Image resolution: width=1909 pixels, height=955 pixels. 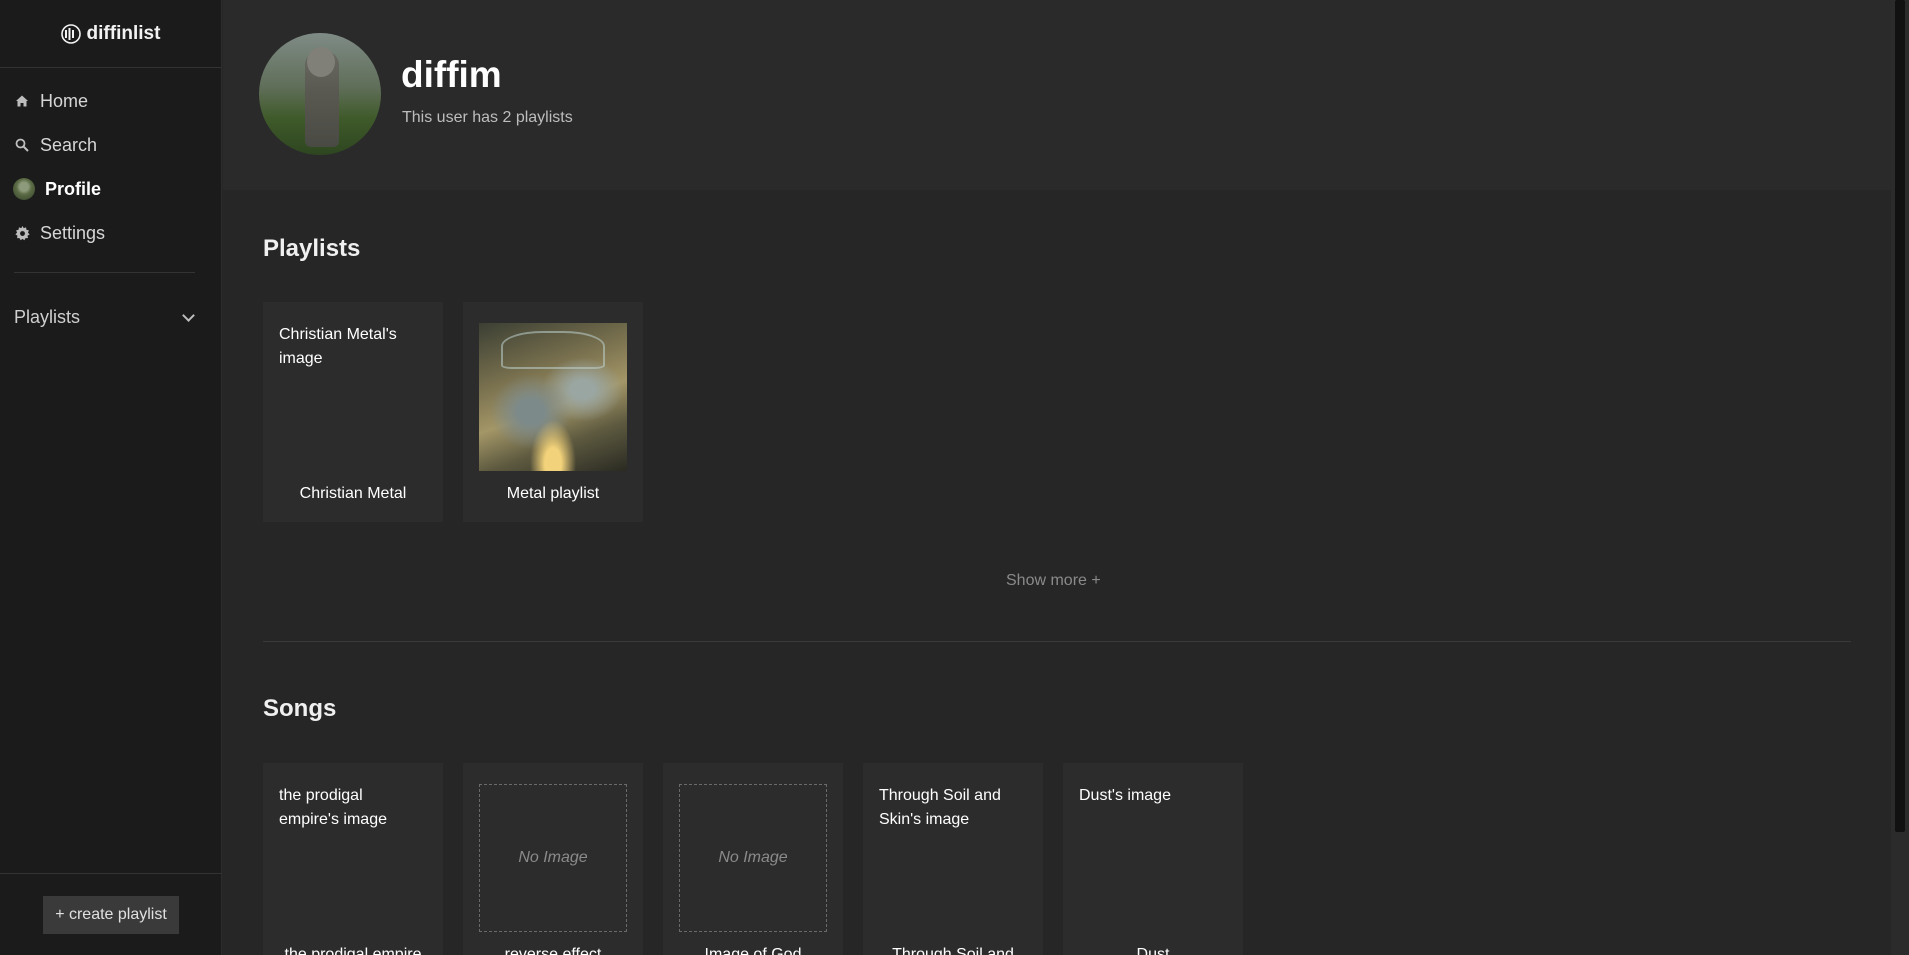 I want to click on song-card: No Image Image of God, so click(x=753, y=859).